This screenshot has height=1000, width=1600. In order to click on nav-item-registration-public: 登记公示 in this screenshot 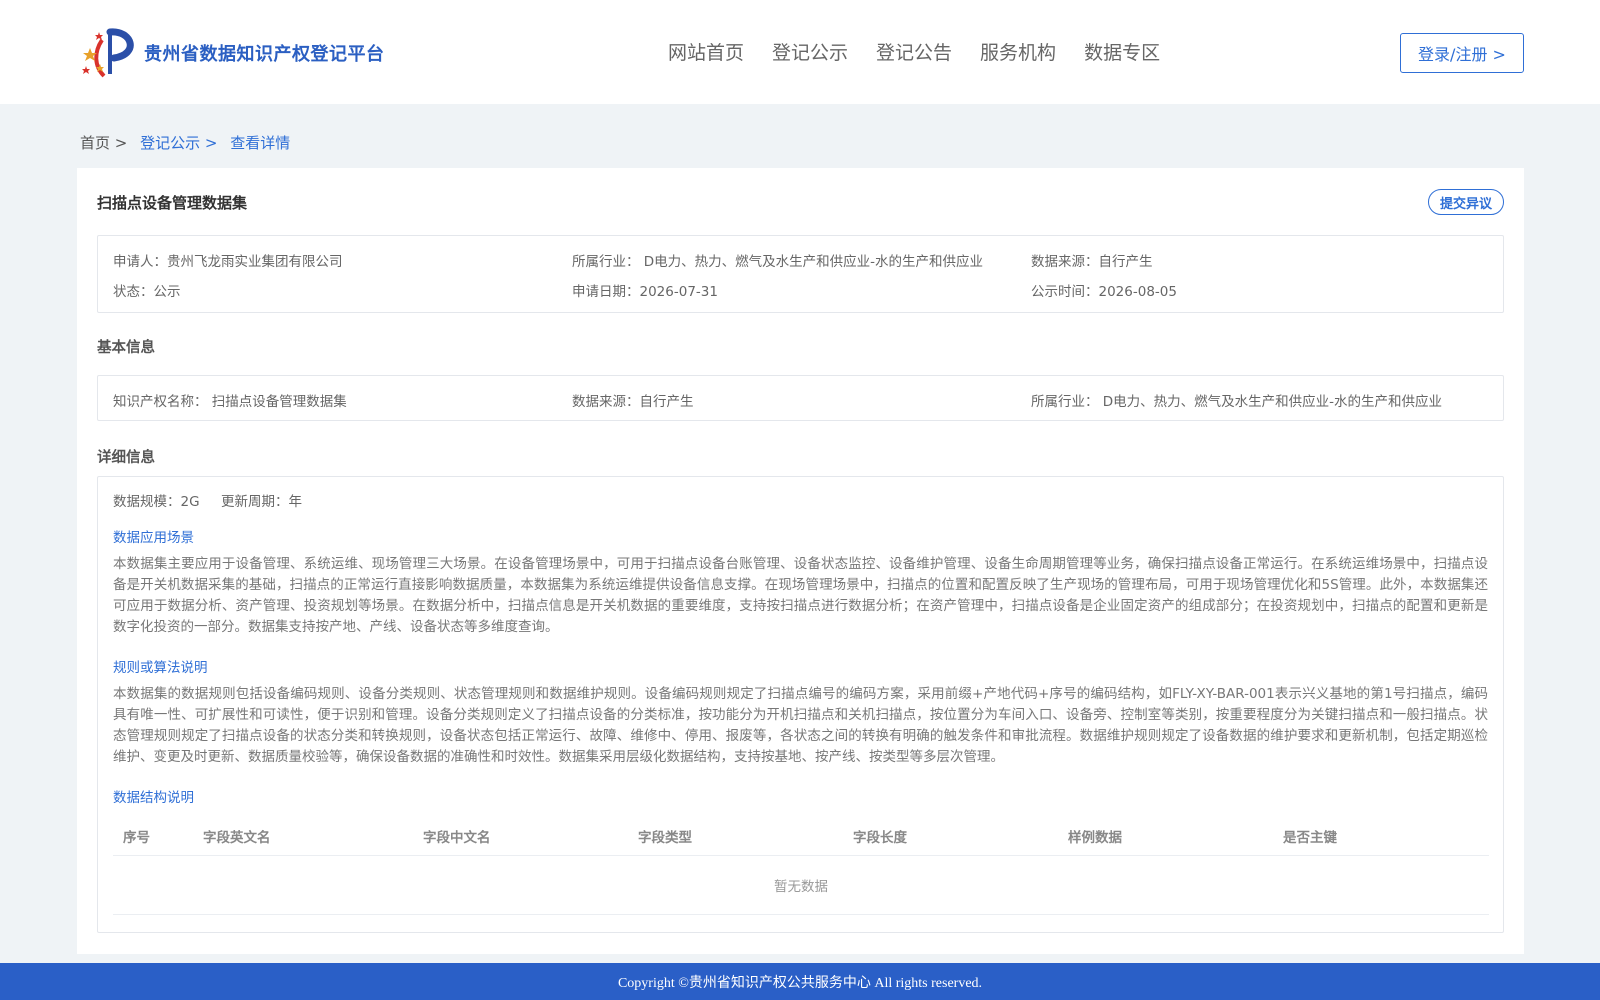, I will do `click(810, 51)`.